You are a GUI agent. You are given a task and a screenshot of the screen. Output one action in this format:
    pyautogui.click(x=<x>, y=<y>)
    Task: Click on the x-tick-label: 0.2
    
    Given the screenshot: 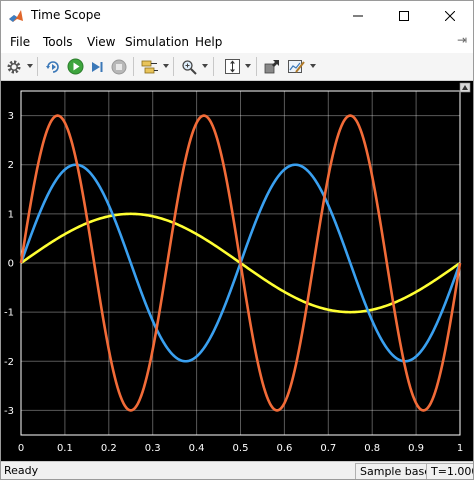 What is the action you would take?
    pyautogui.click(x=109, y=448)
    